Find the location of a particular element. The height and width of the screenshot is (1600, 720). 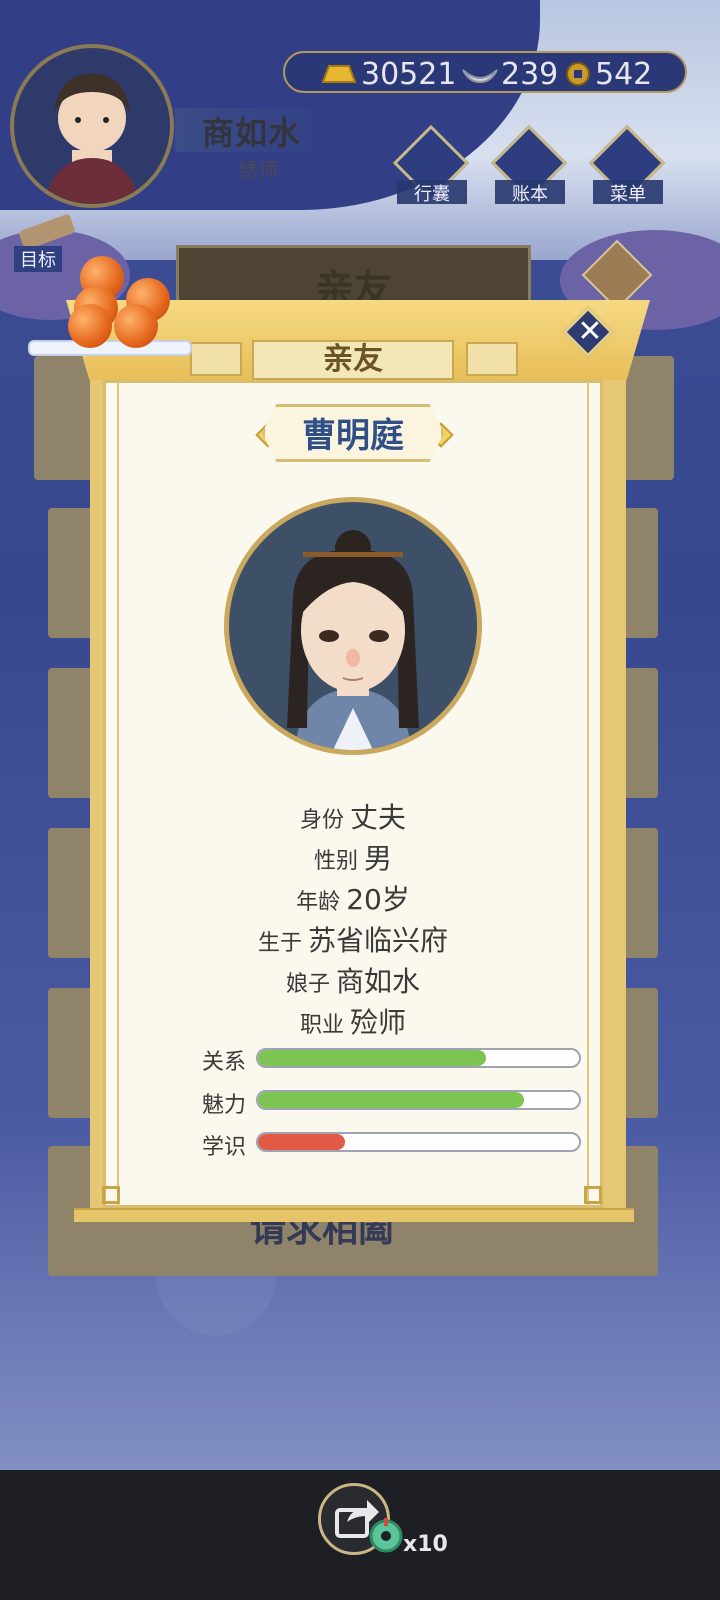

gold-bar-icon is located at coordinates (339, 74).